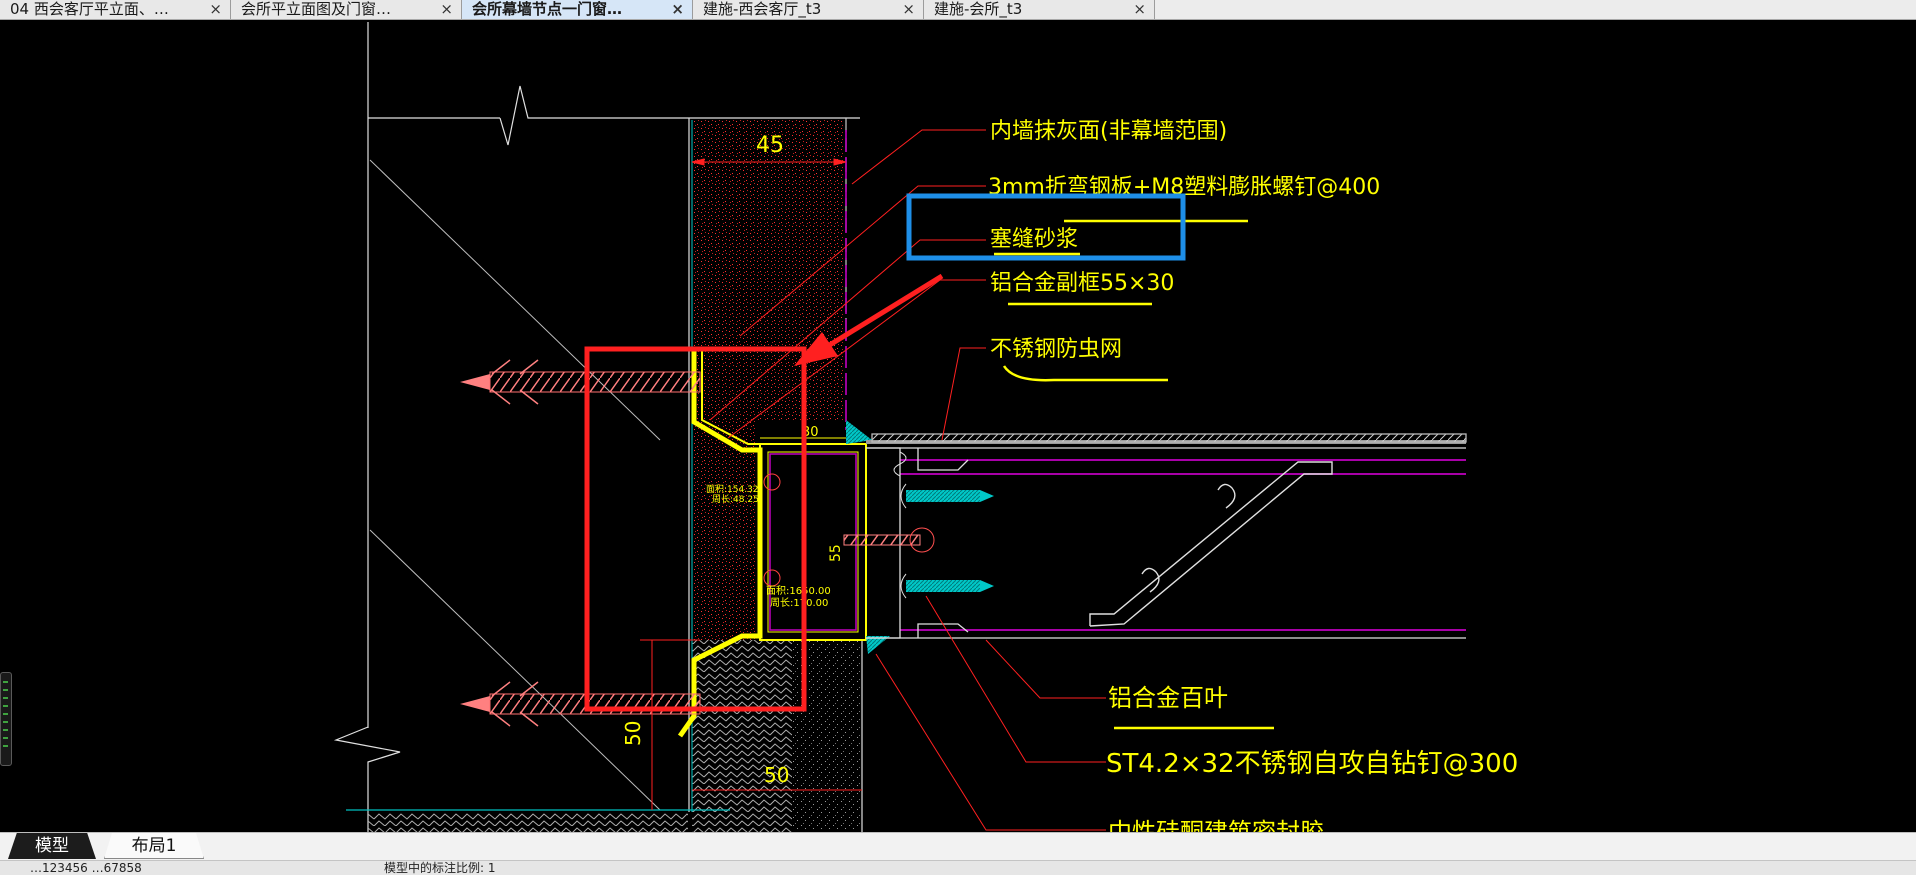 The image size is (1916, 875). Describe the element at coordinates (1039, 9) in the screenshot. I see `doc-tab-5: 建施-会所_t3 ×` at that location.